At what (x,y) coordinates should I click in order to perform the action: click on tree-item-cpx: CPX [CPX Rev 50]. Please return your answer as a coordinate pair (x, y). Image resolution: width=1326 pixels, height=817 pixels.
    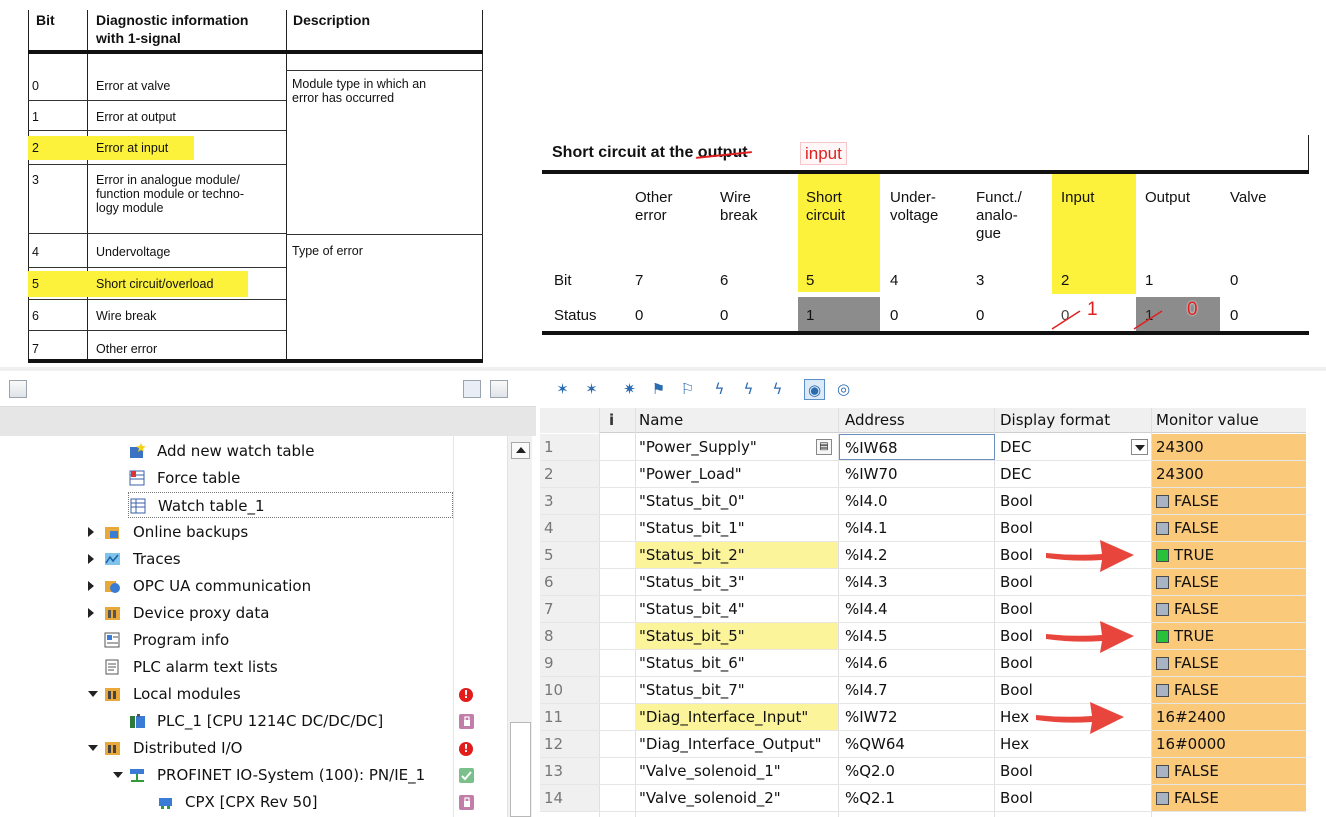
    Looking at the image, I should click on (253, 802).